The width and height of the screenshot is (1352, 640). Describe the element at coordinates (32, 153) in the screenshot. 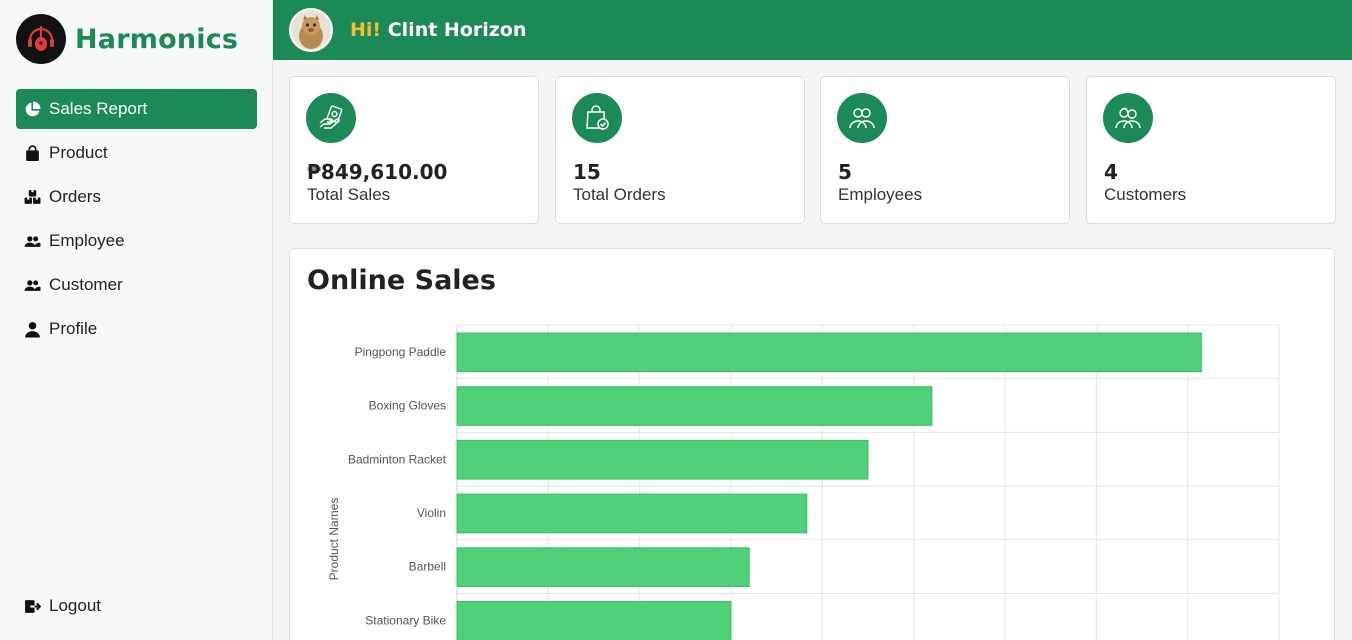

I see `shopping-bag-icon` at that location.